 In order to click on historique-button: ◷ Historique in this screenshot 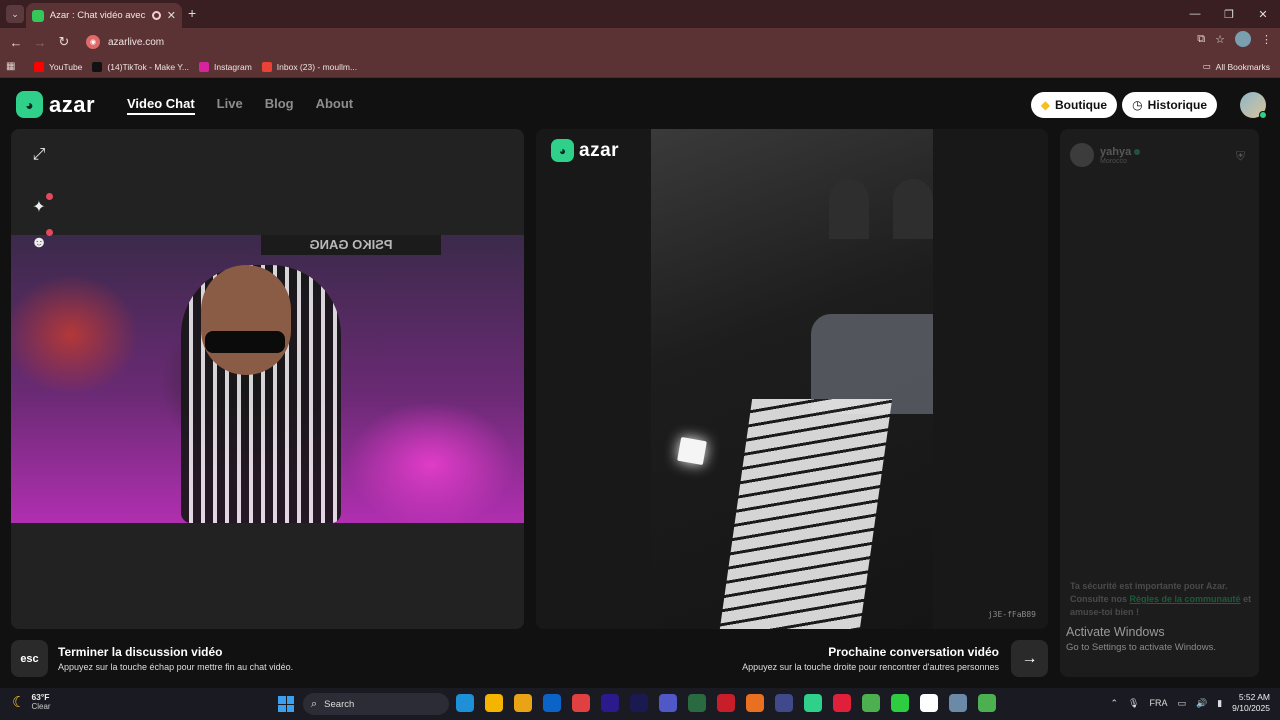, I will do `click(1169, 105)`.